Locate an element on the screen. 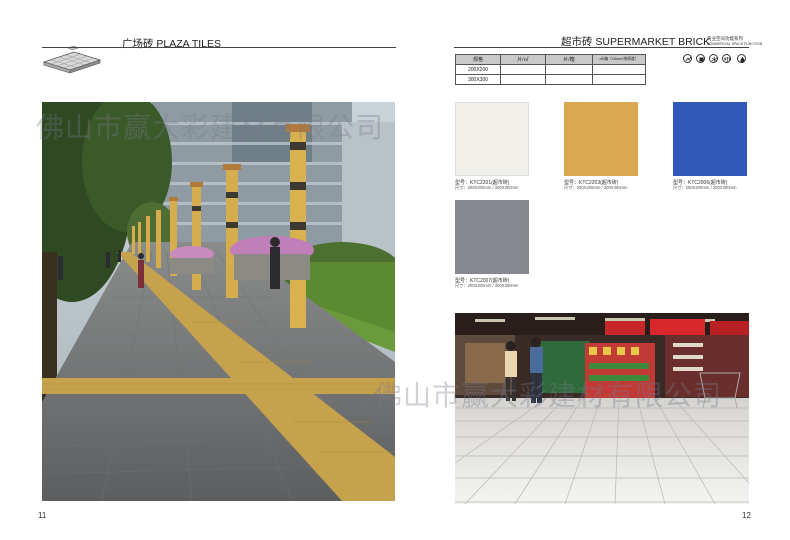 This screenshot has height=540, width=790. spec-header-cell: 规格 is located at coordinates (478, 59).